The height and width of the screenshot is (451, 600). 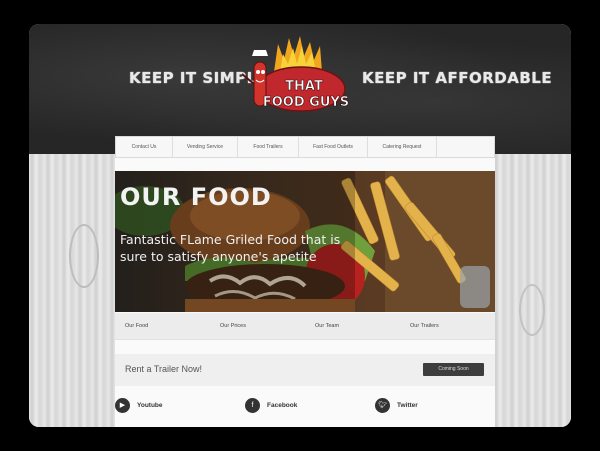 I want to click on youtube-link: ▶ Youtube, so click(x=139, y=405).